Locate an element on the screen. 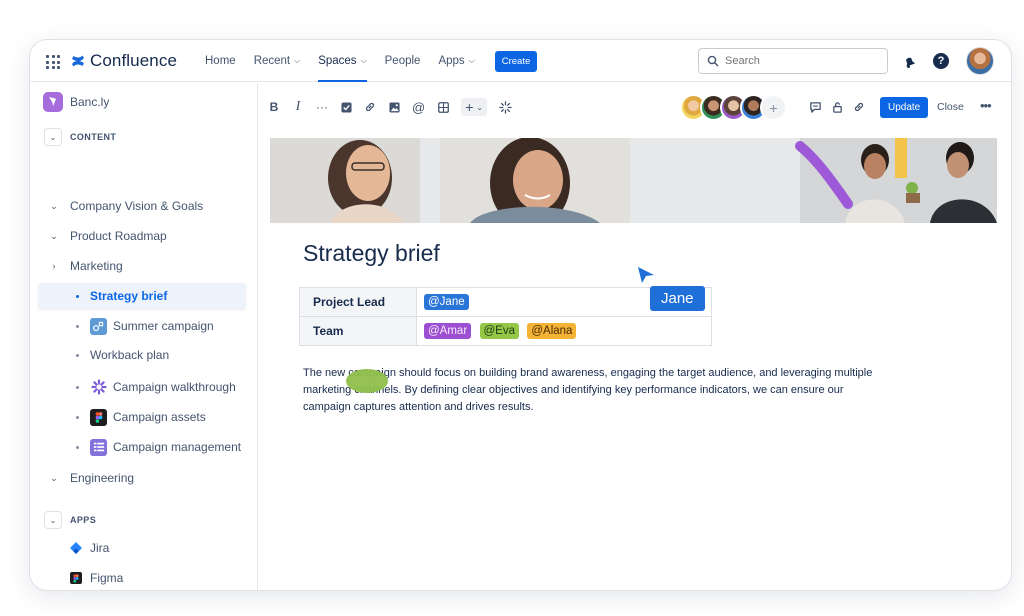 The image size is (1024, 616). apps-section-header: ⌄ APPS is located at coordinates (70, 520).